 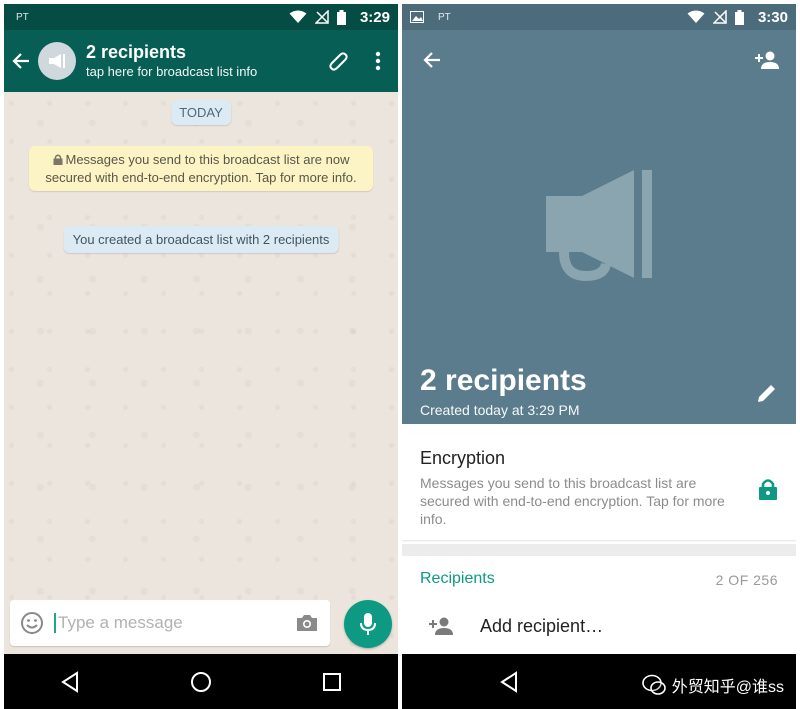 I want to click on broadcast-avatar, so click(x=57, y=61).